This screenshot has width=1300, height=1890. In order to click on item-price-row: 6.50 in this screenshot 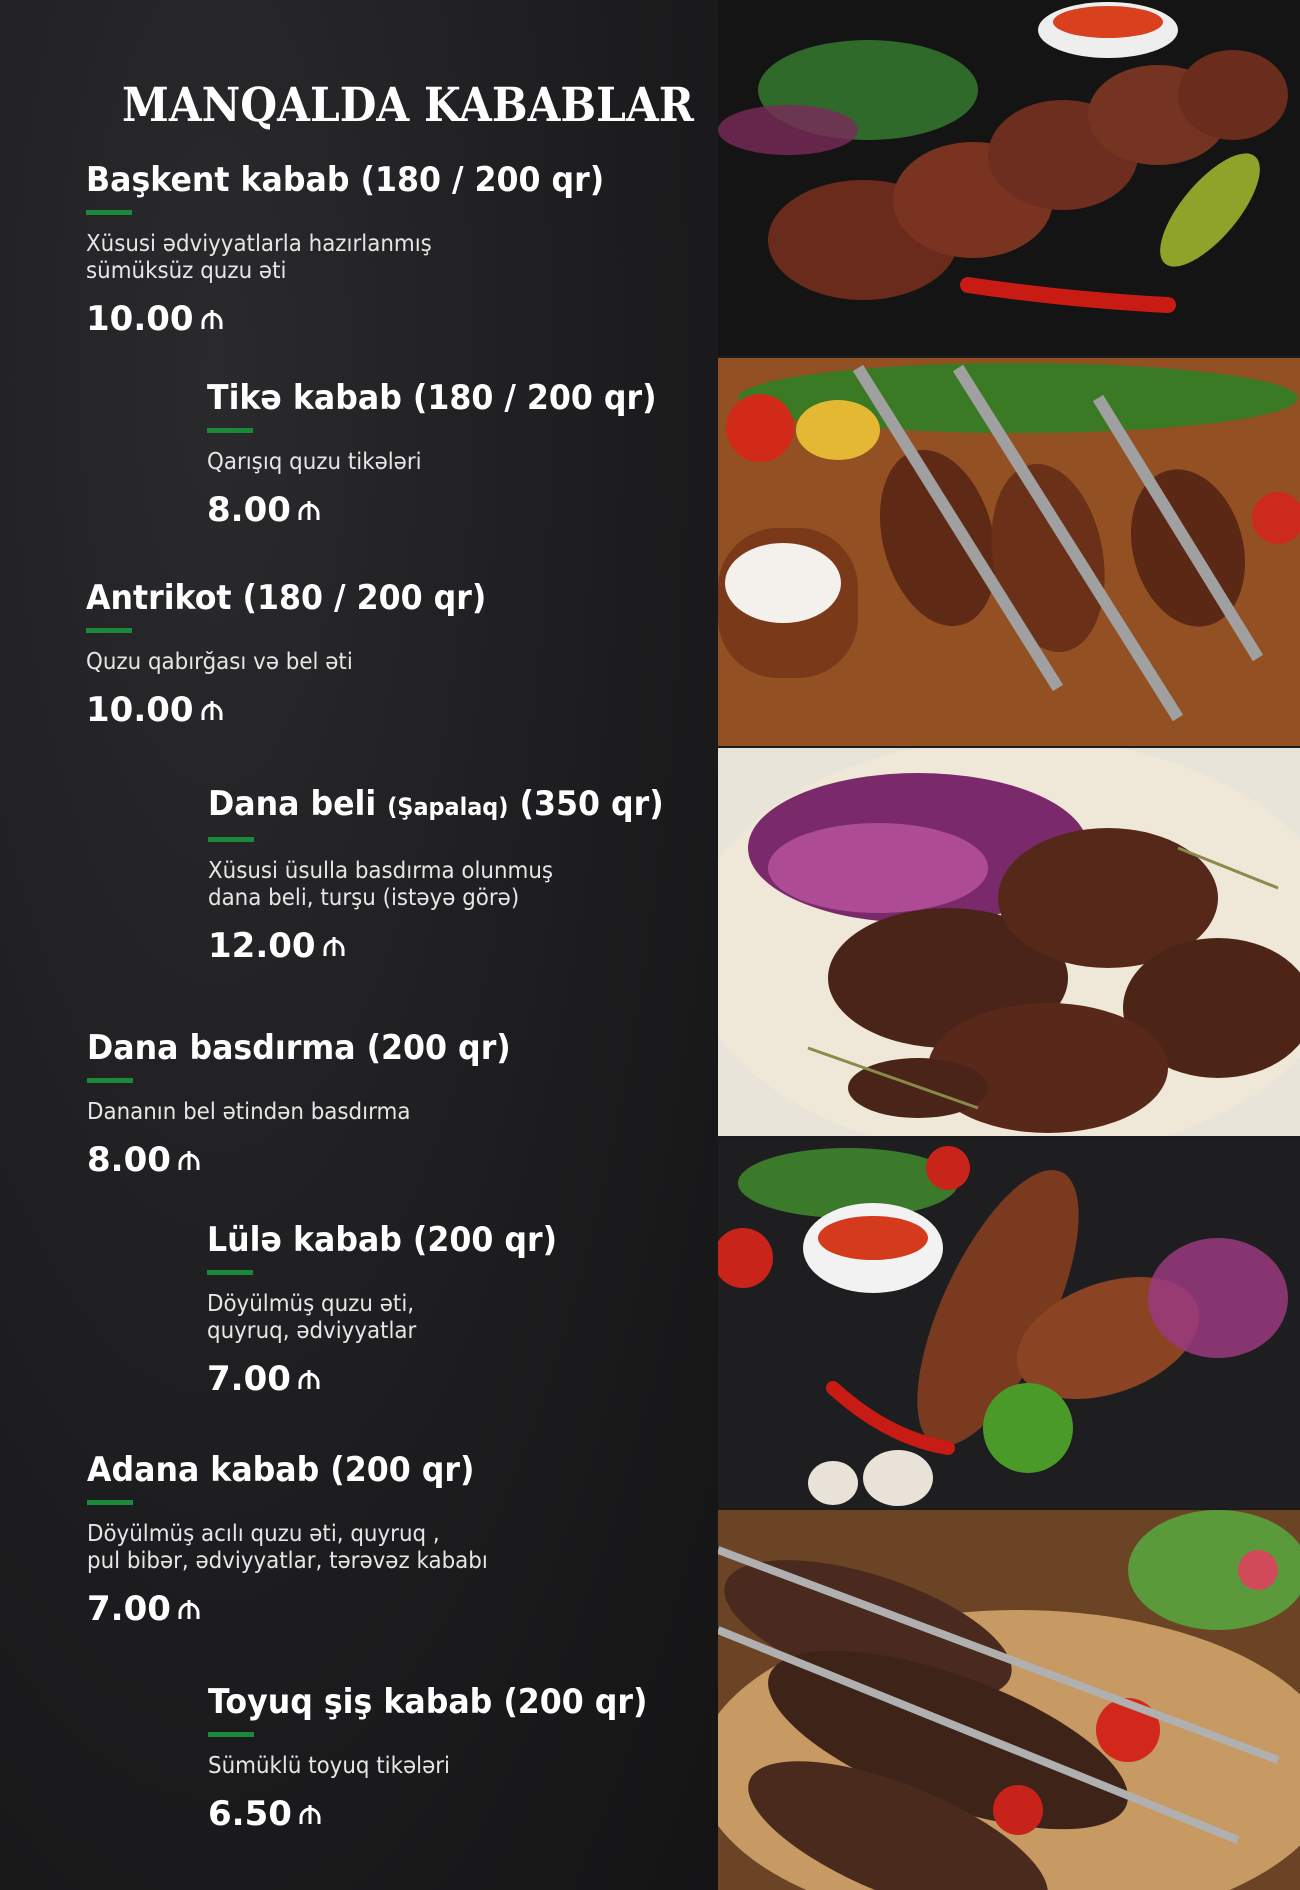, I will do `click(444, 1814)`.